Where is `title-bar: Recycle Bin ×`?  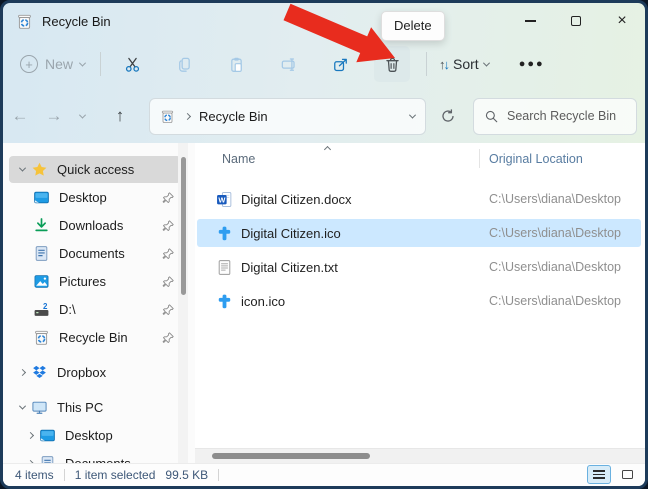
title-bar: Recycle Bin × is located at coordinates (324, 21).